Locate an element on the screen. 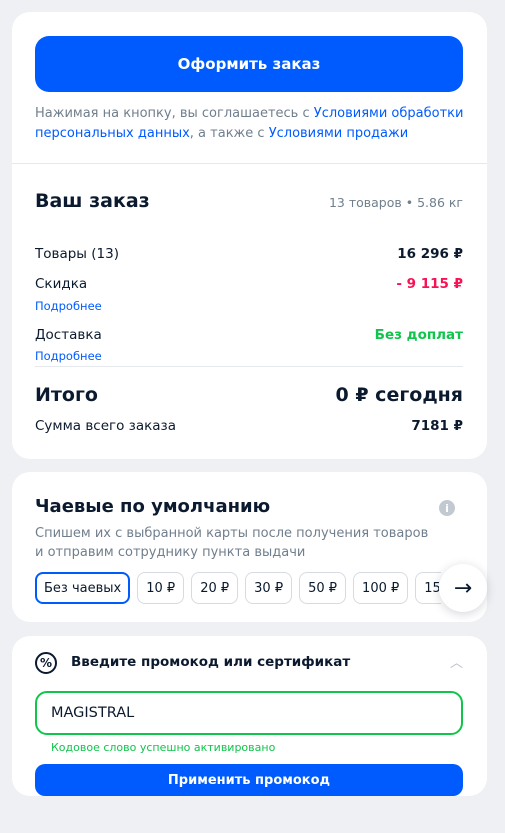 The width and height of the screenshot is (505, 833). tip-option-20: 20 ₽ is located at coordinates (215, 588).